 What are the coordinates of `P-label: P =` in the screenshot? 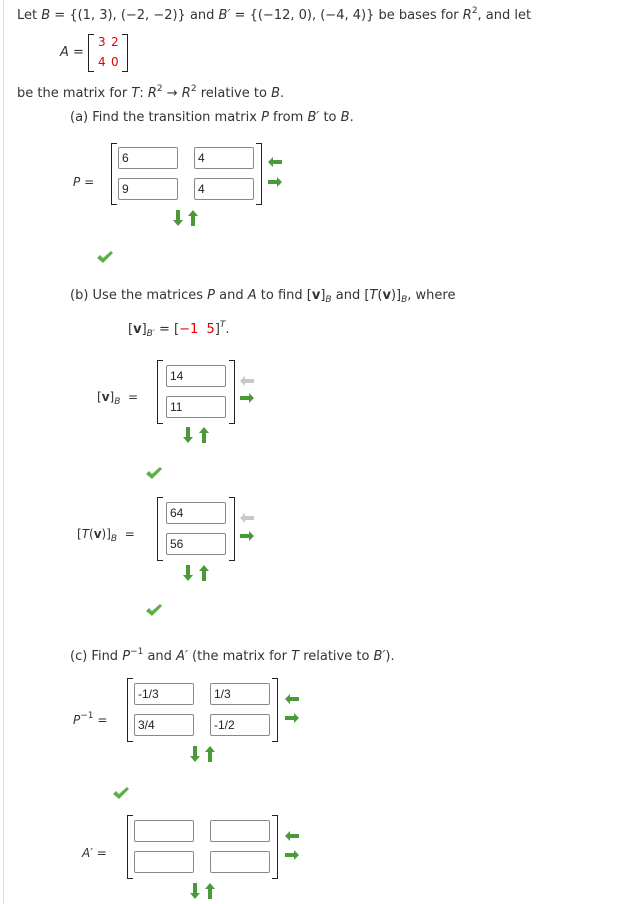 It's located at (84, 182).